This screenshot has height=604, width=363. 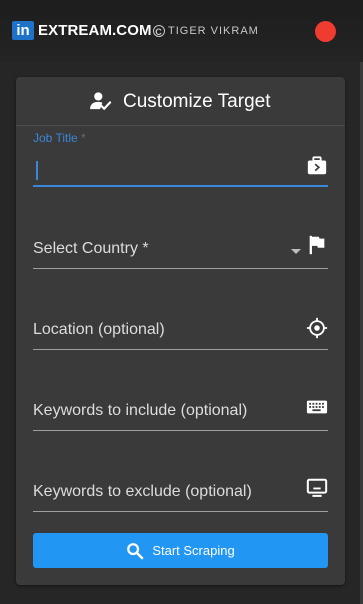 I want to click on start-scraping-button: Start Scraping, so click(x=180, y=550).